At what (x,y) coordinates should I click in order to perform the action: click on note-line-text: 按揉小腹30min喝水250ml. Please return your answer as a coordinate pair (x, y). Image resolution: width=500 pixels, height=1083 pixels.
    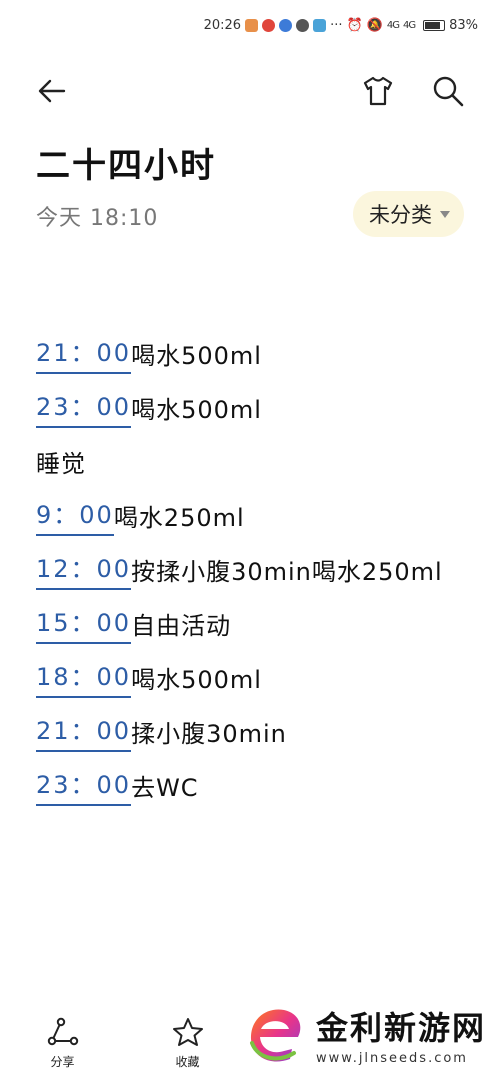
    Looking at the image, I should click on (287, 572).